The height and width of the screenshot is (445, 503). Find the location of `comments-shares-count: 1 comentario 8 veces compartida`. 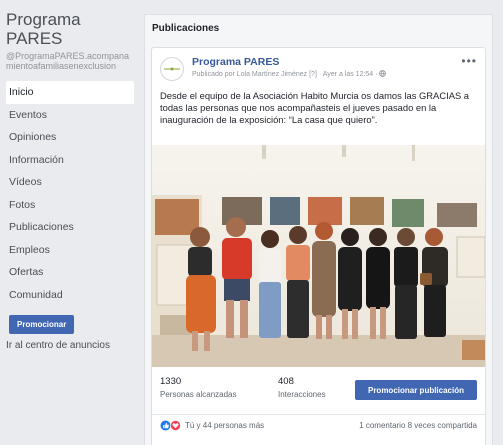

comments-shares-count: 1 comentario 8 veces compartida is located at coordinates (418, 425).